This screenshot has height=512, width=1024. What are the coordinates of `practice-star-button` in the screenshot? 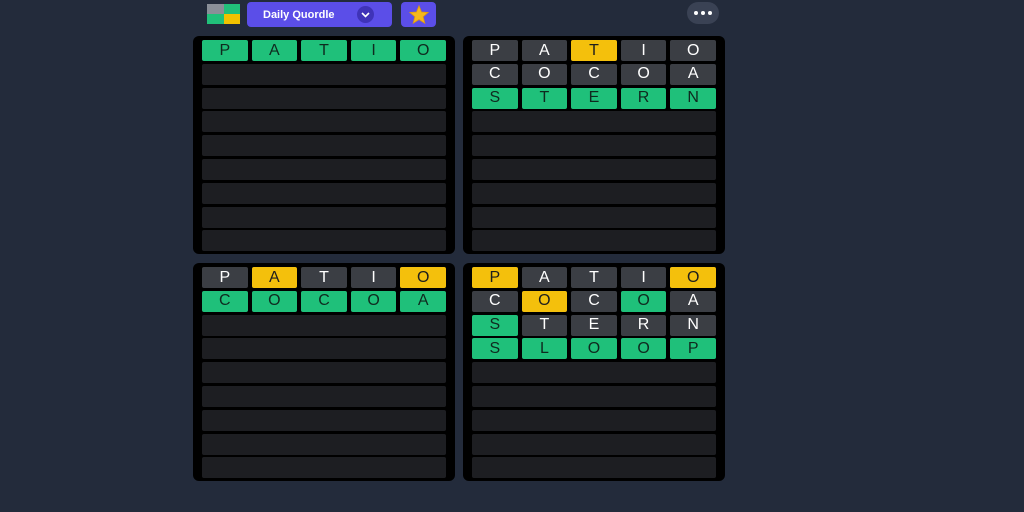 It's located at (418, 14).